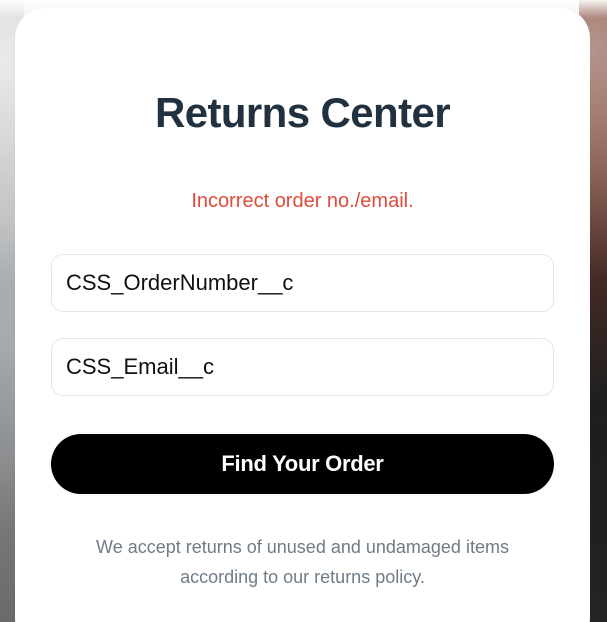  Describe the element at coordinates (302, 283) in the screenshot. I see `order-number-input` at that location.